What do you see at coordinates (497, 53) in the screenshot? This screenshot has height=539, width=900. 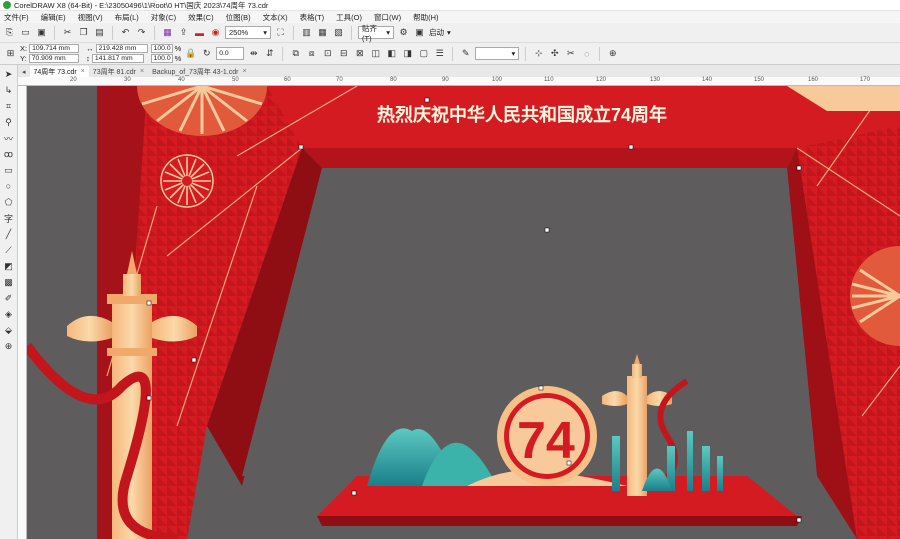 I see `outline-width-select: ▾` at bounding box center [497, 53].